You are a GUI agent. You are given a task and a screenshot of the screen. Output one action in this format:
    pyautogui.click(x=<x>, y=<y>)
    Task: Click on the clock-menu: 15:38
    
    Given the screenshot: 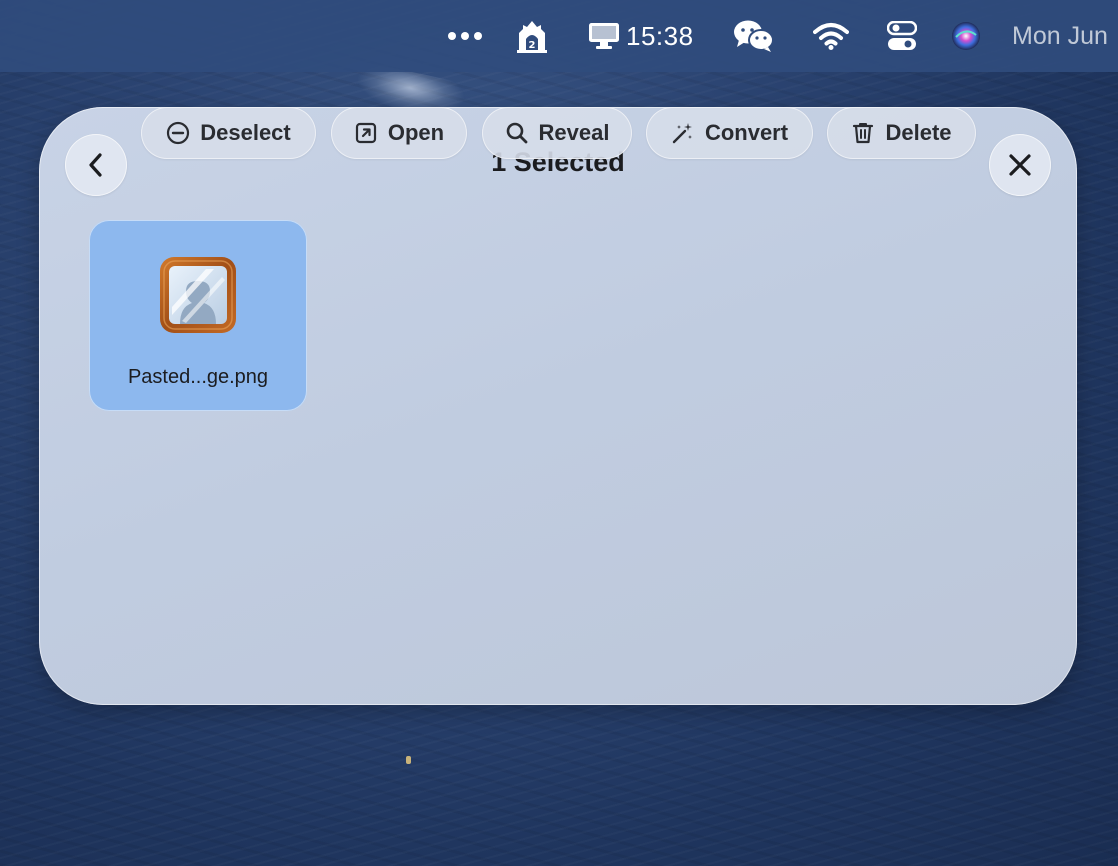 What is the action you would take?
    pyautogui.click(x=643, y=36)
    